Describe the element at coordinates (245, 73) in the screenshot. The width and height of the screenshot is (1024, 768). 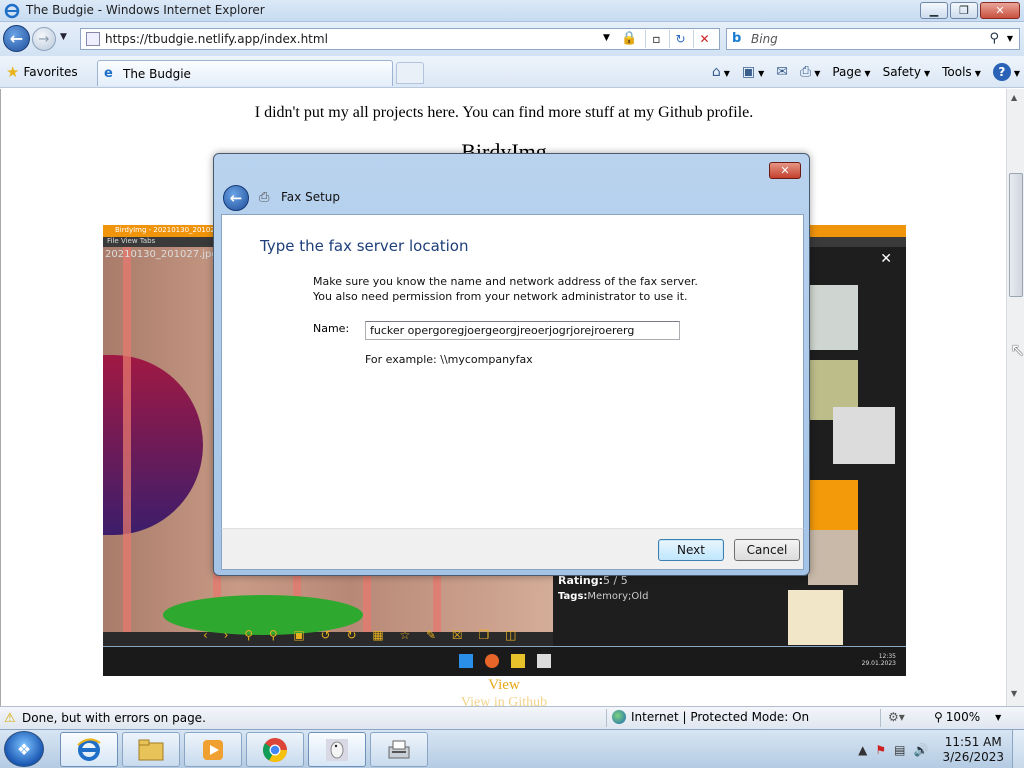
I see `tab-the-budgie: e The Budgie` at that location.